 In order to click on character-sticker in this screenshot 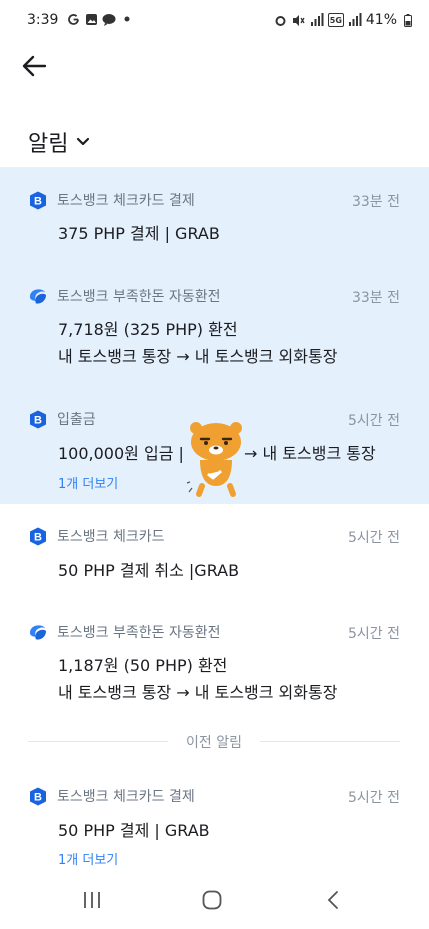, I will do `click(216, 461)`.